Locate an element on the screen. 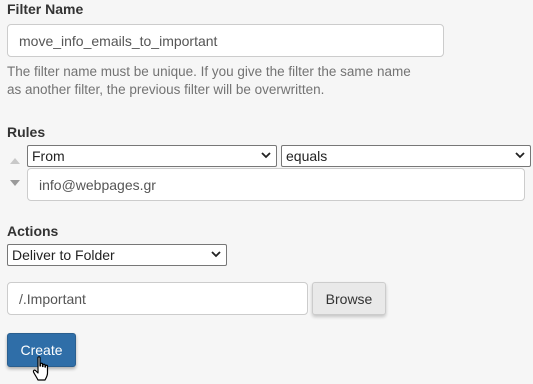 The height and width of the screenshot is (384, 533). action-selected: Deliver to Folder is located at coordinates (63, 255).